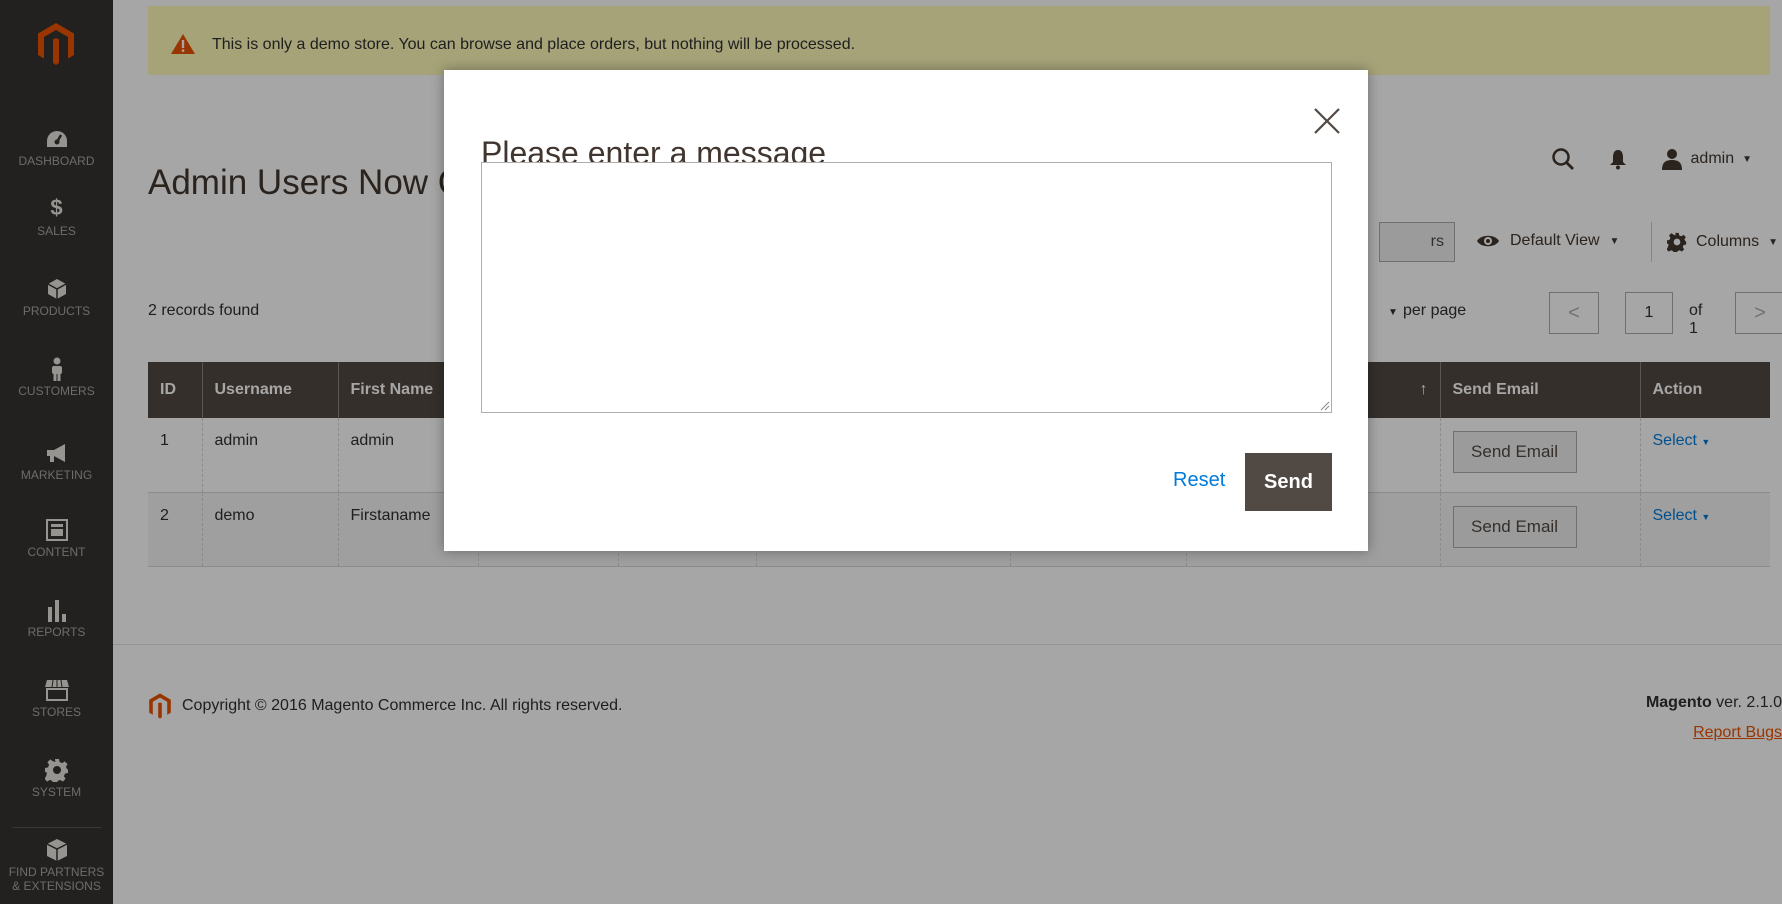 The height and width of the screenshot is (904, 1782). Describe the element at coordinates (1325, 406) in the screenshot. I see `resize-grip-icon` at that location.